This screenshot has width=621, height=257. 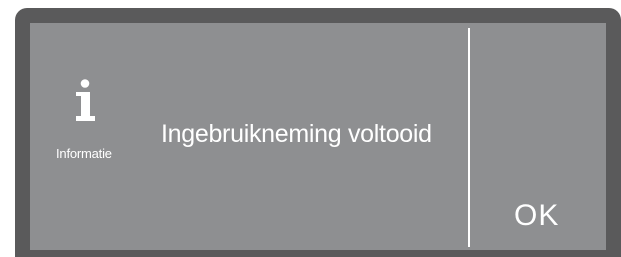 I want to click on ok-button-label: OK, so click(x=537, y=215).